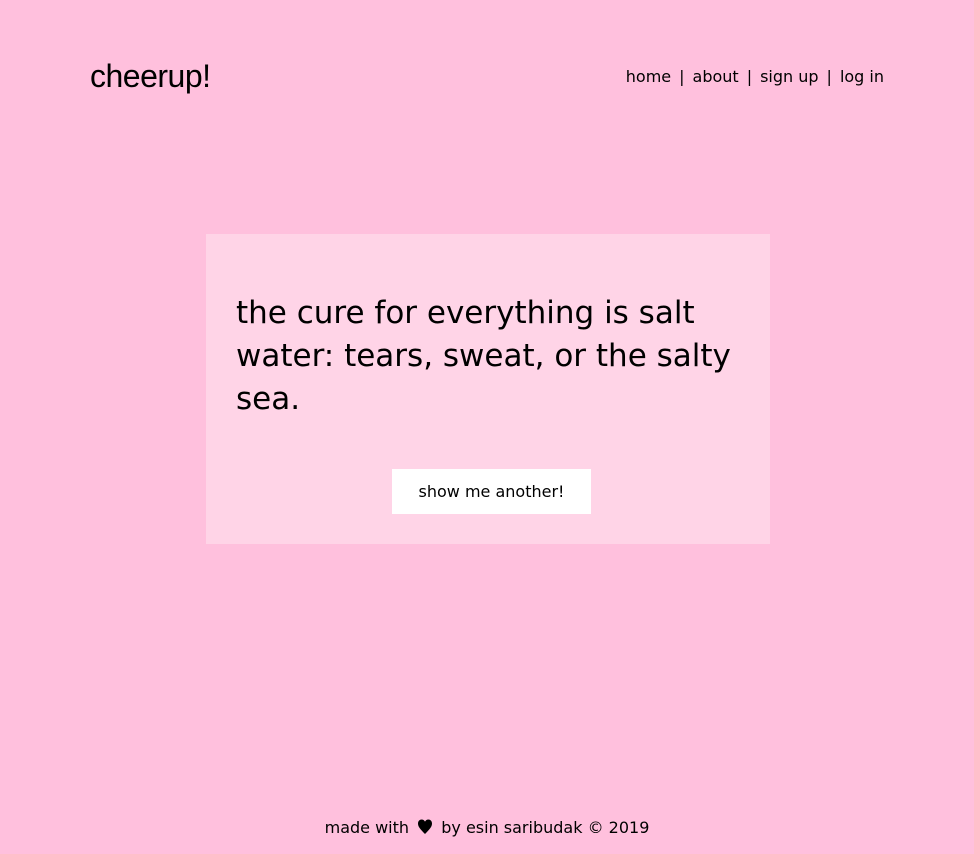  Describe the element at coordinates (755, 76) in the screenshot. I see `main-nav: home | about | sign up | log in` at that location.